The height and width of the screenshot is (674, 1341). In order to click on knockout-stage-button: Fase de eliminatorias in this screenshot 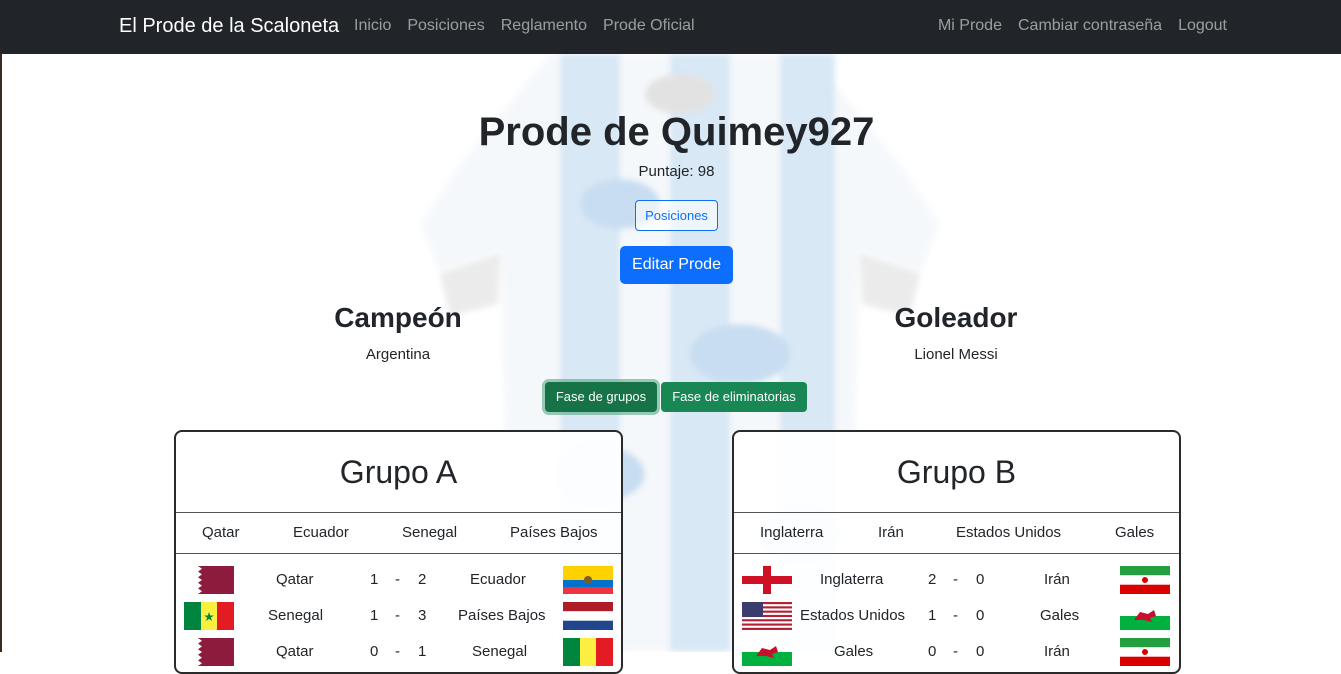, I will do `click(734, 397)`.